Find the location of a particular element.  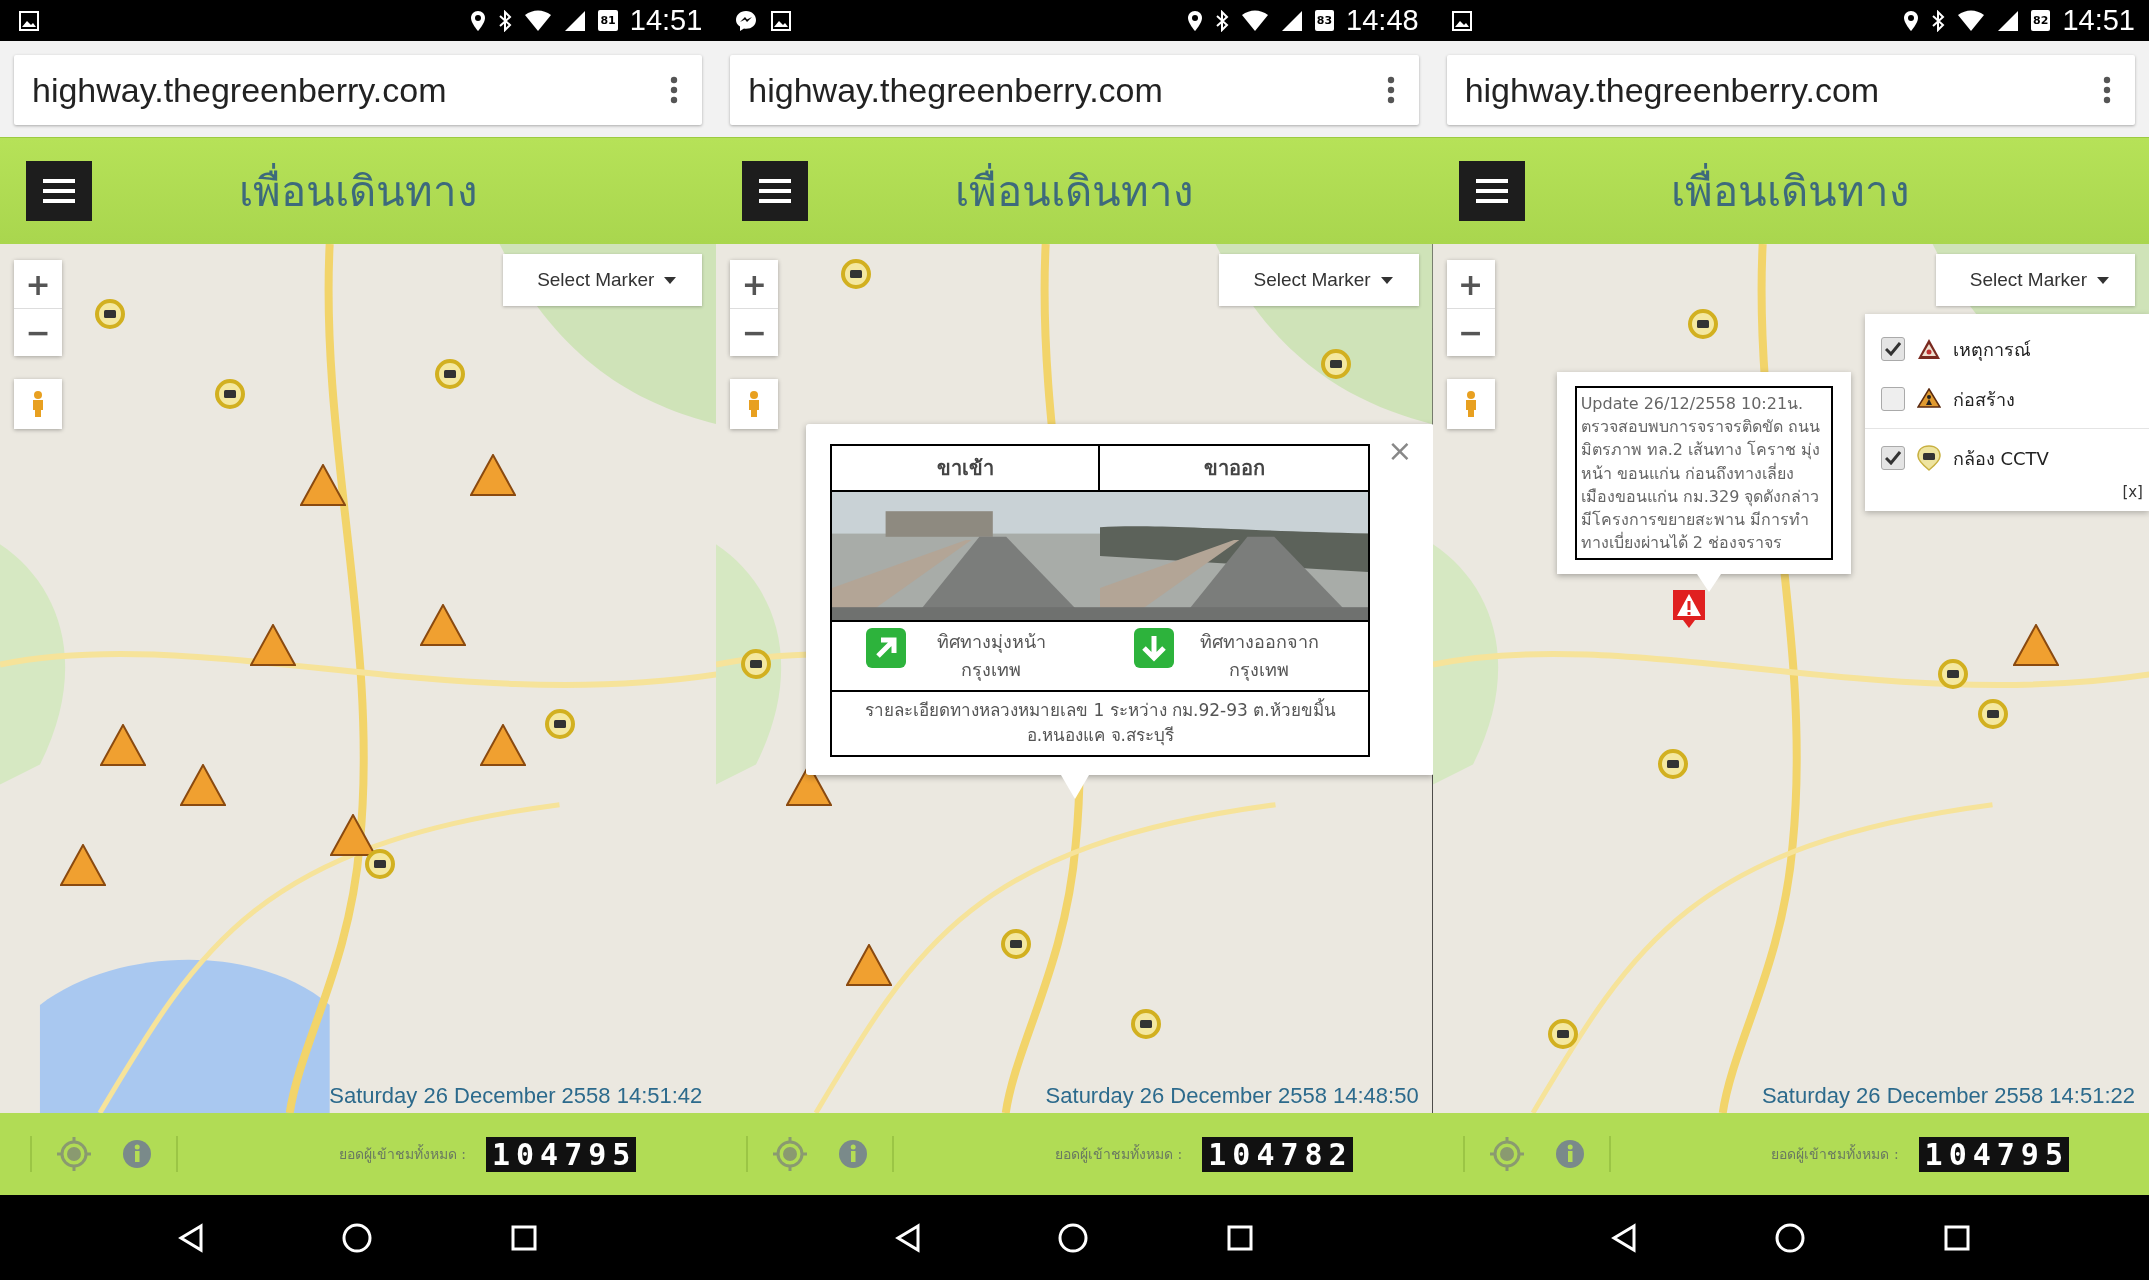

marker-type-label: กล้อง CCTV is located at coordinates (2000, 458).